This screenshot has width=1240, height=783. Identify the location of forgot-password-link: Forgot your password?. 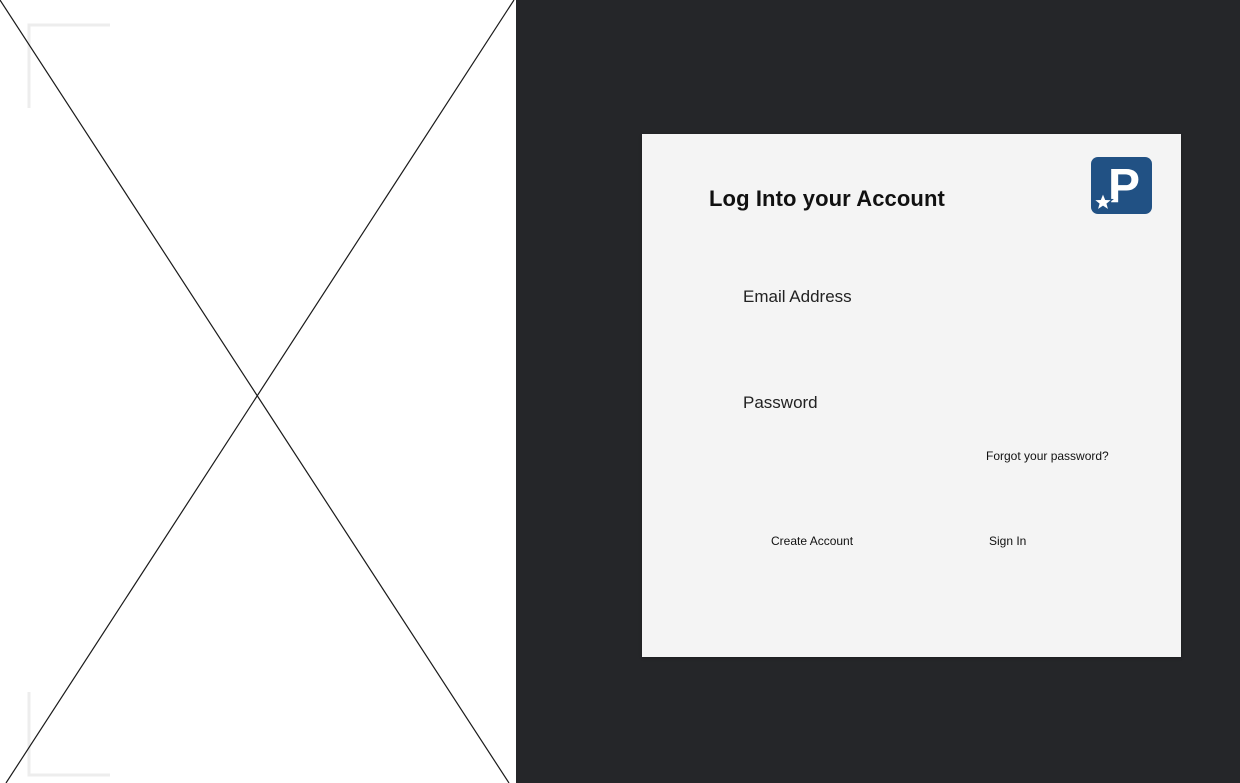
(1047, 456).